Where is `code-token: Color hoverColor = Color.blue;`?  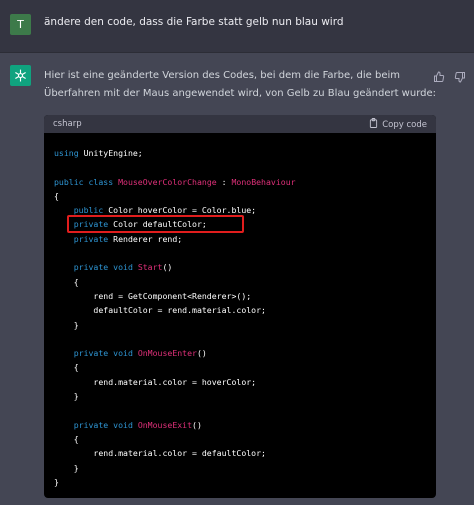
code-token: Color hoverColor = Color.blue; is located at coordinates (180, 210).